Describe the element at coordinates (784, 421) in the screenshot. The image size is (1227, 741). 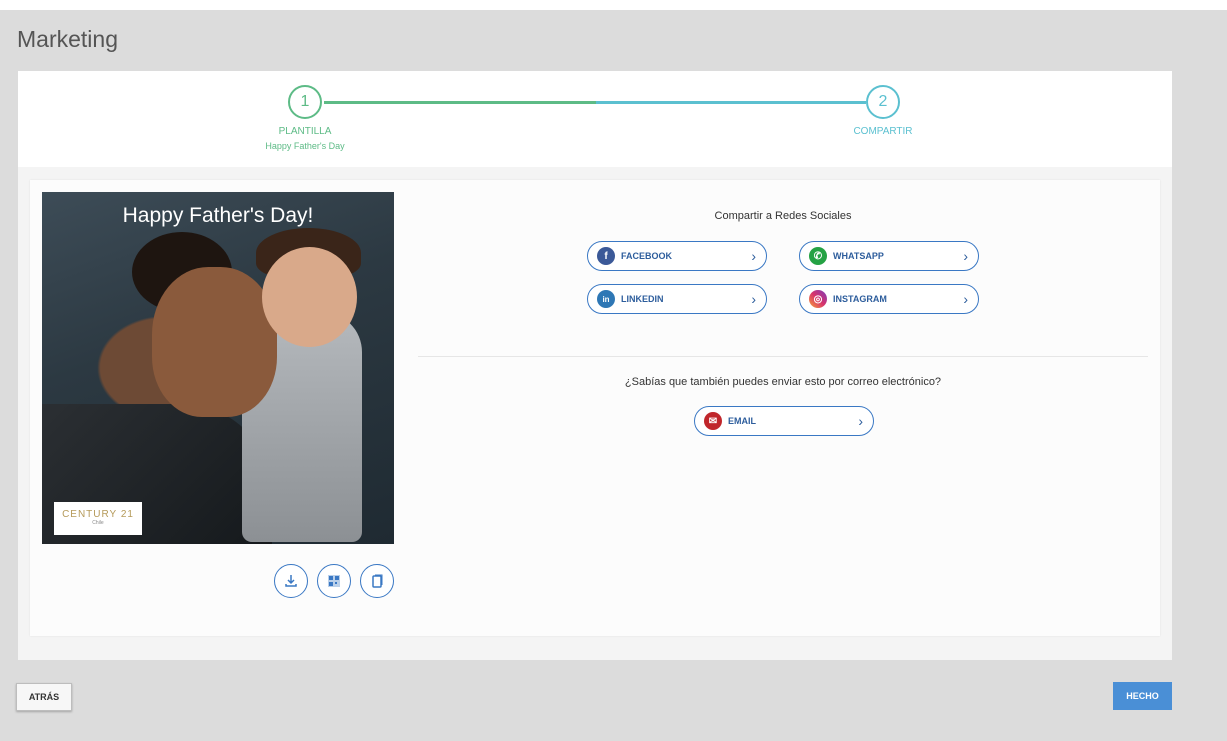
I see `email-share-button: ✉ EMAIL ›` at that location.